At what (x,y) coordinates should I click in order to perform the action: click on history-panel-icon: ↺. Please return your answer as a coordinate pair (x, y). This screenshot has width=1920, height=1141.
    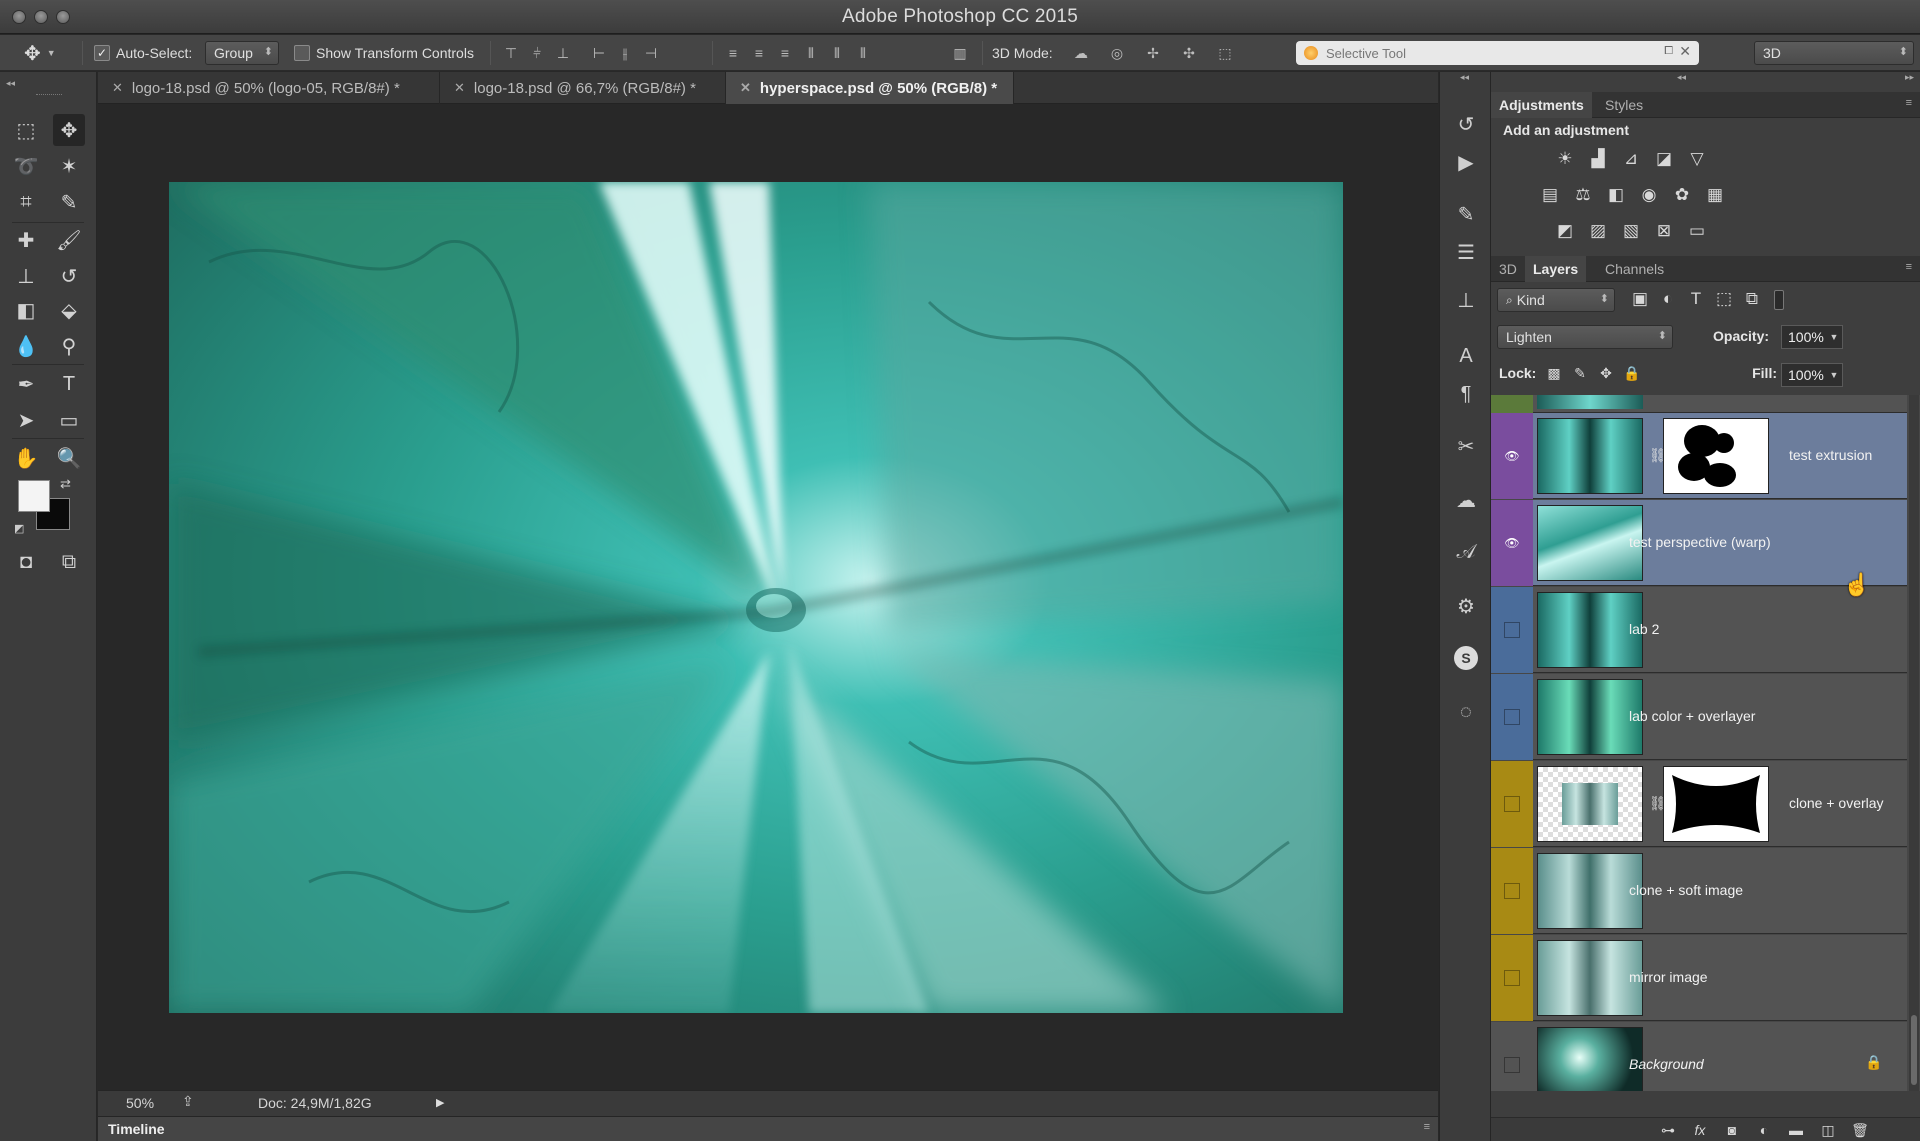
    Looking at the image, I should click on (1466, 124).